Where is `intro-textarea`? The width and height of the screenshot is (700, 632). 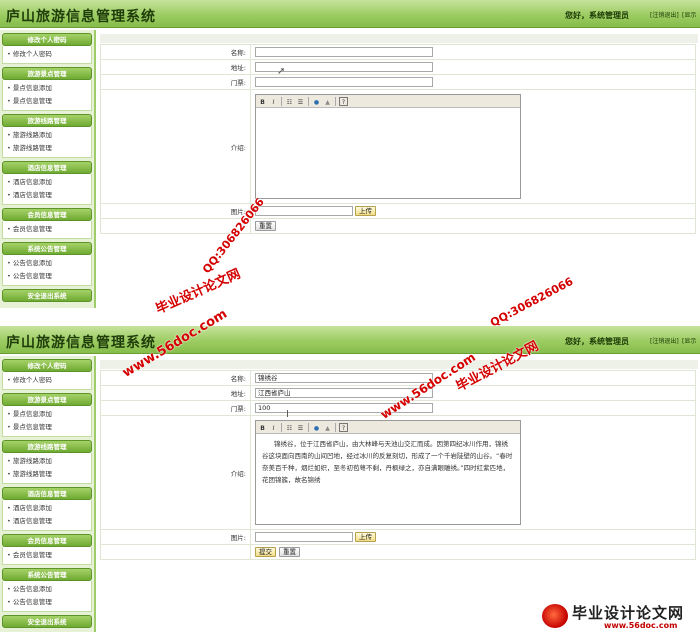
intro-textarea is located at coordinates (388, 153).